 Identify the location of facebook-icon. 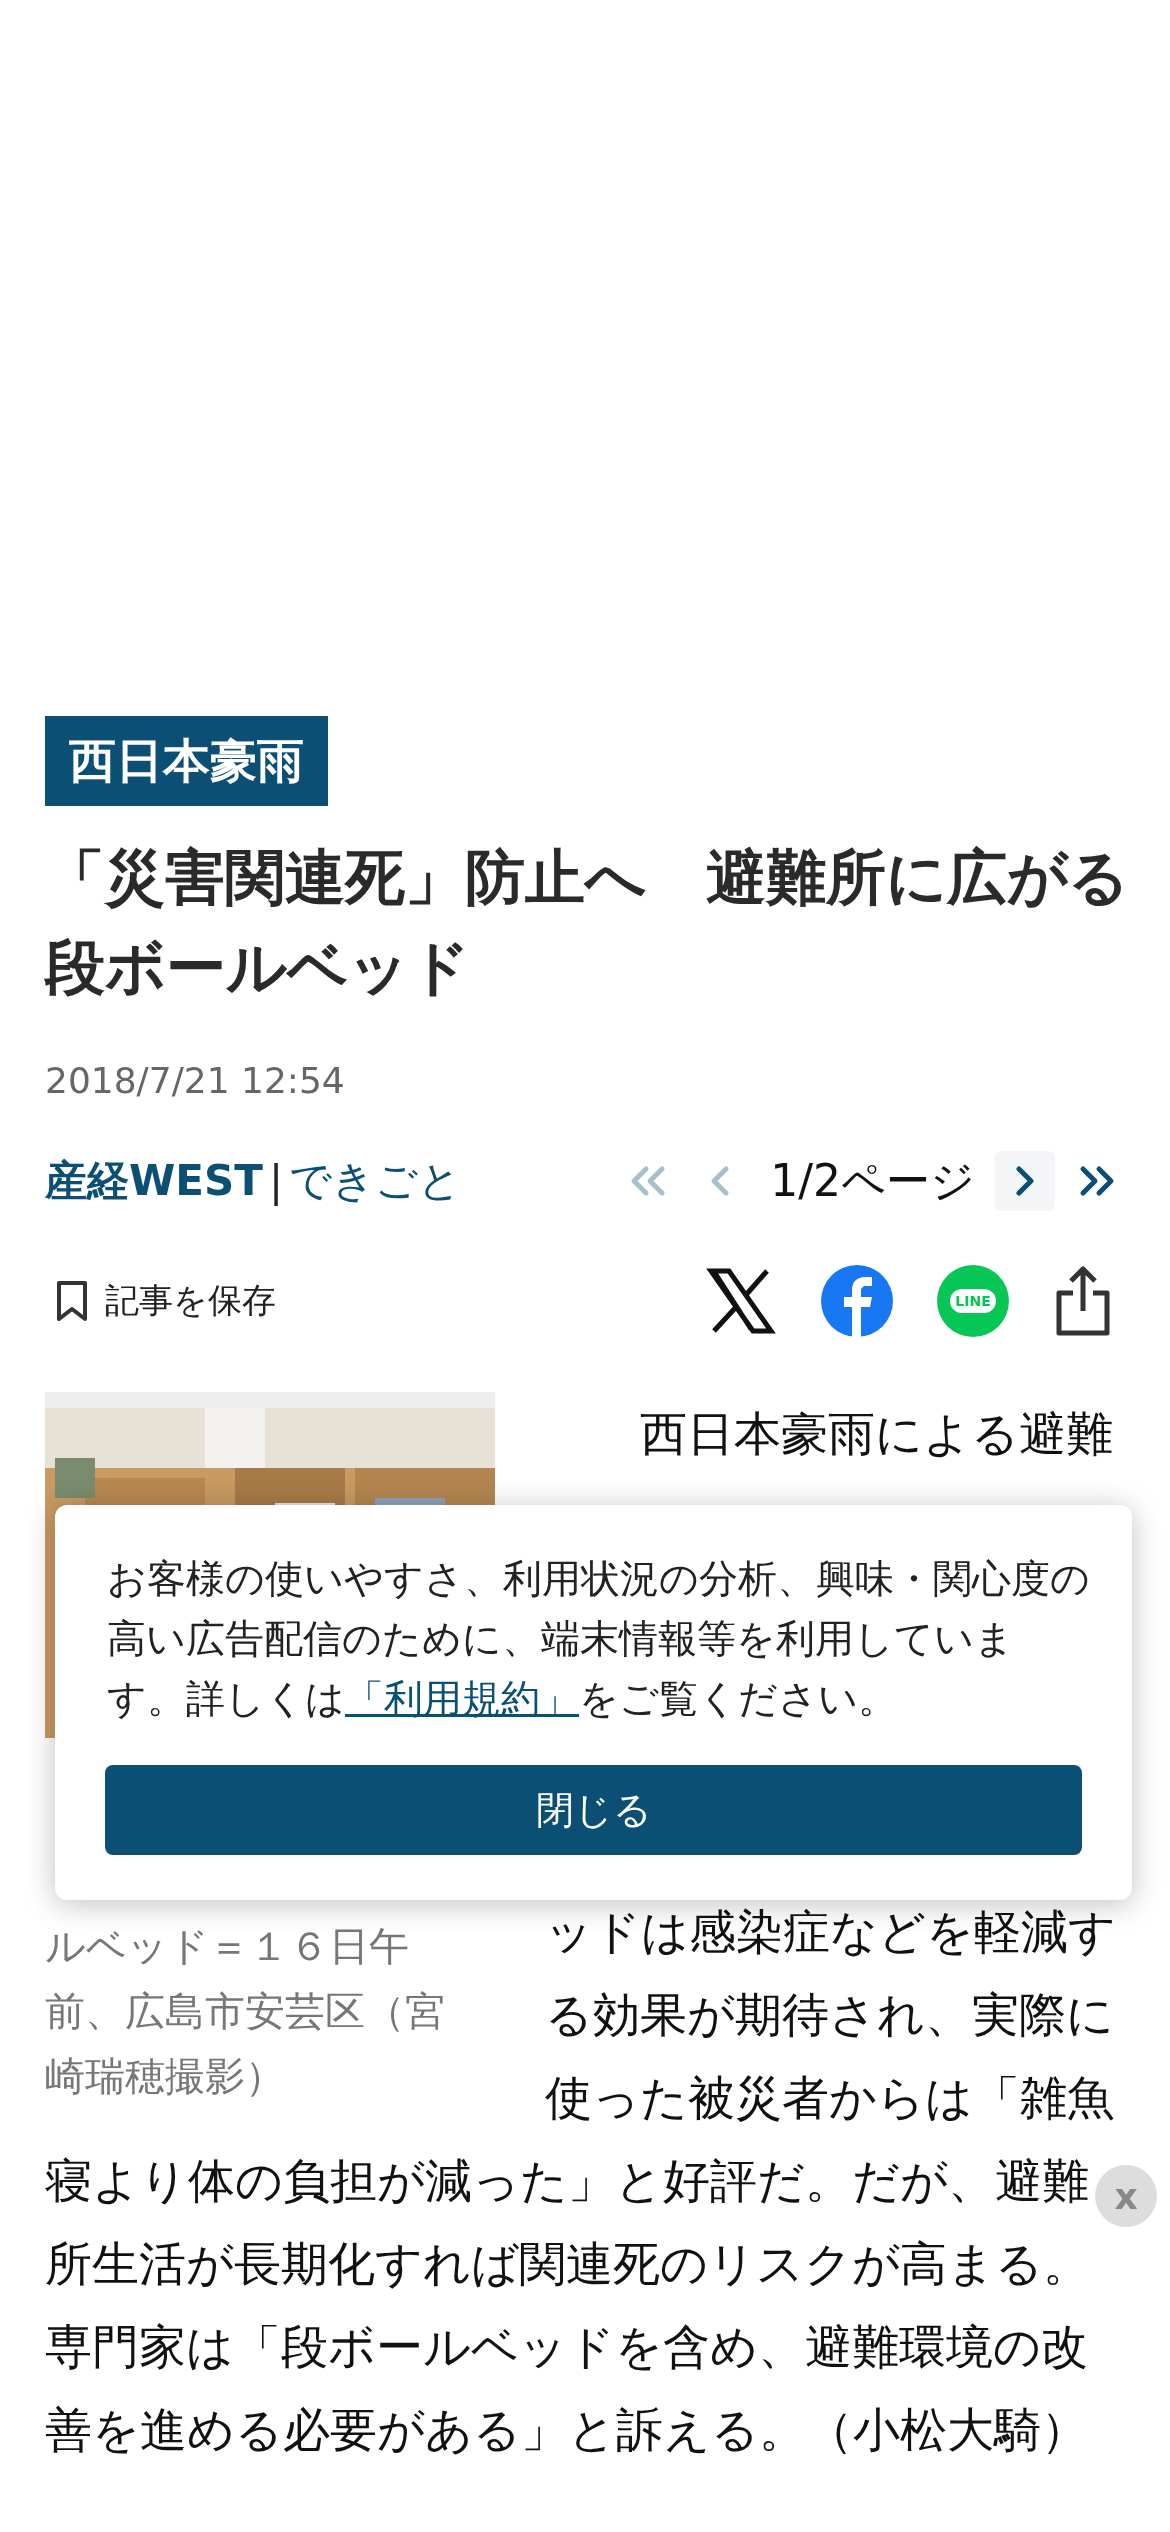
(857, 1301).